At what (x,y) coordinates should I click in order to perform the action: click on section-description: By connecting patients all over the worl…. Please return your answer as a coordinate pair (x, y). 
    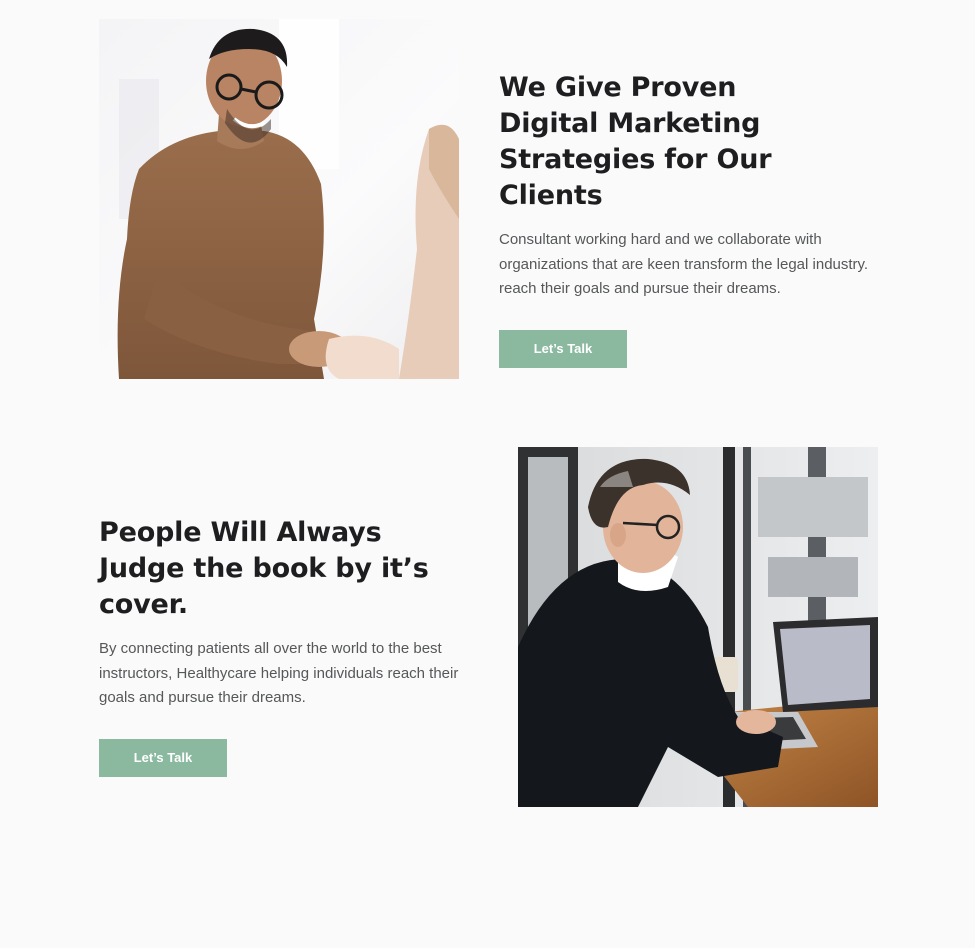
    Looking at the image, I should click on (279, 673).